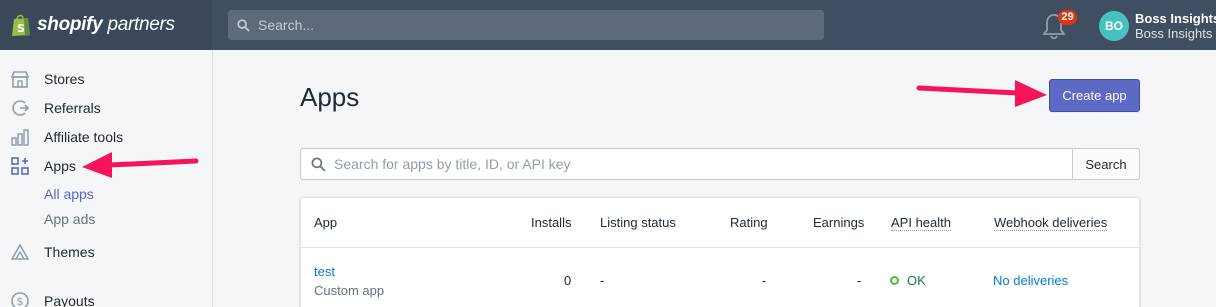 The image size is (1216, 307). What do you see at coordinates (20, 137) in the screenshot?
I see `chart-icon` at bounding box center [20, 137].